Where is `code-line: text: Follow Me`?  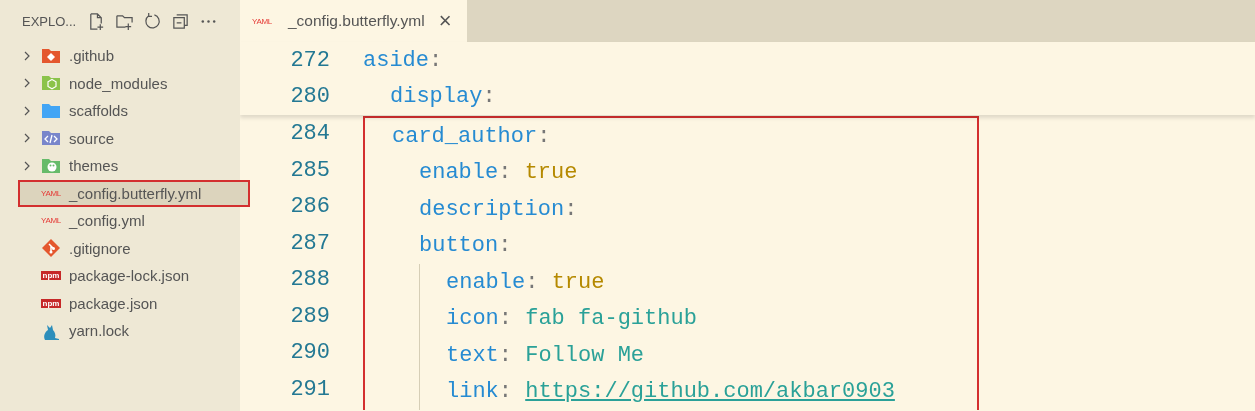
code-line: text: Follow Me is located at coordinates (545, 355).